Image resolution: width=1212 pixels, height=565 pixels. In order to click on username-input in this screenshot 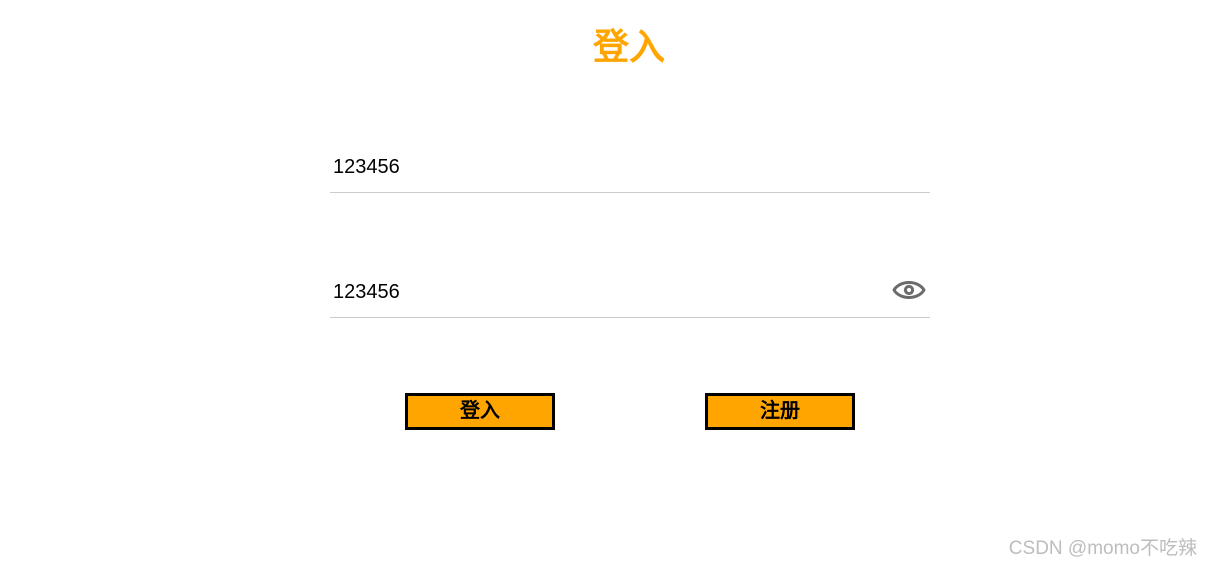, I will do `click(601, 167)`.